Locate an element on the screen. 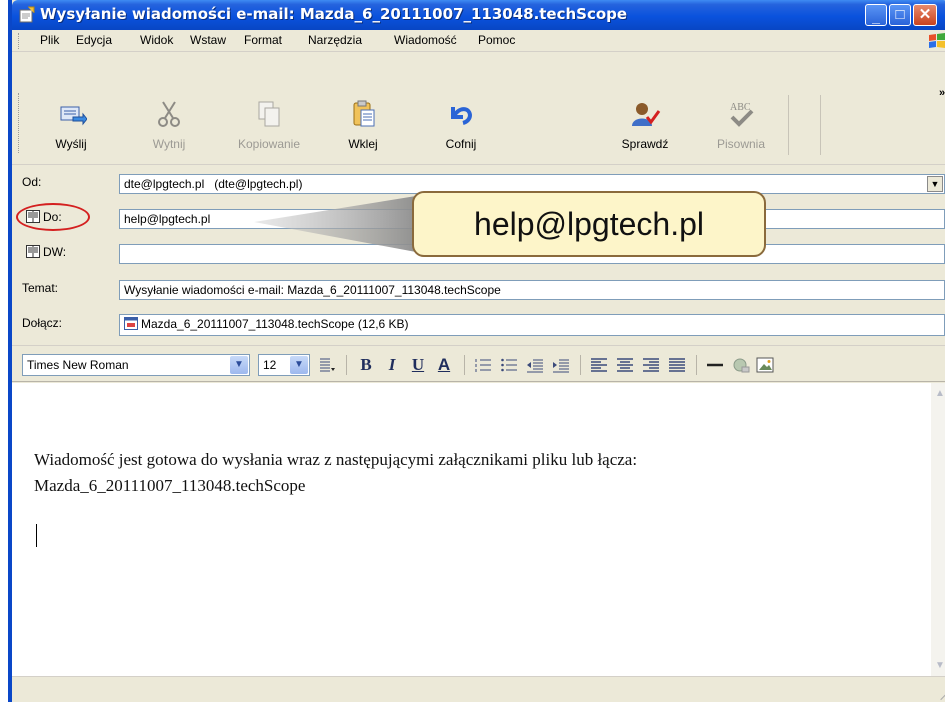  font-value: Times New Roman is located at coordinates (78, 365).